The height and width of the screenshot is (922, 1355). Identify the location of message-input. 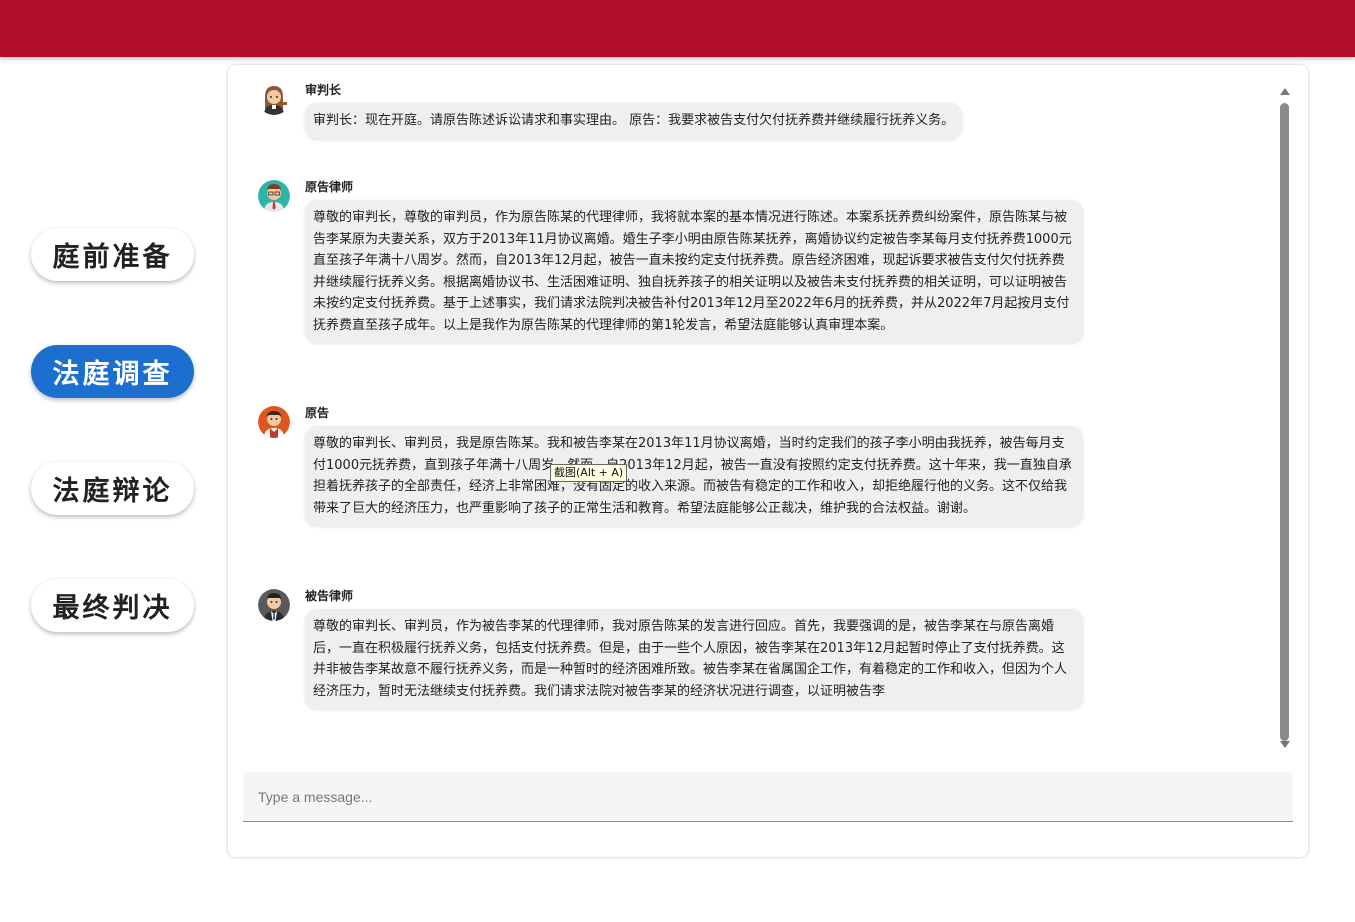
(768, 796).